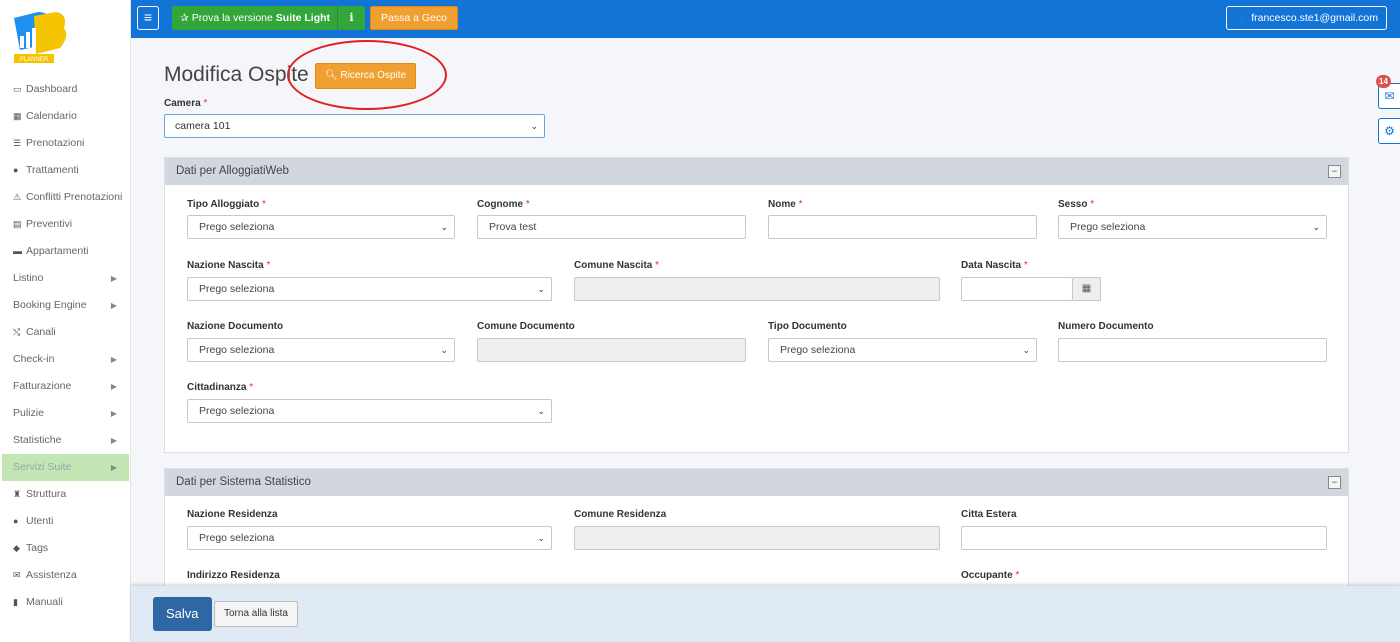 The height and width of the screenshot is (642, 1400). What do you see at coordinates (17, 251) in the screenshot?
I see `appartamenti-icon: ▬` at bounding box center [17, 251].